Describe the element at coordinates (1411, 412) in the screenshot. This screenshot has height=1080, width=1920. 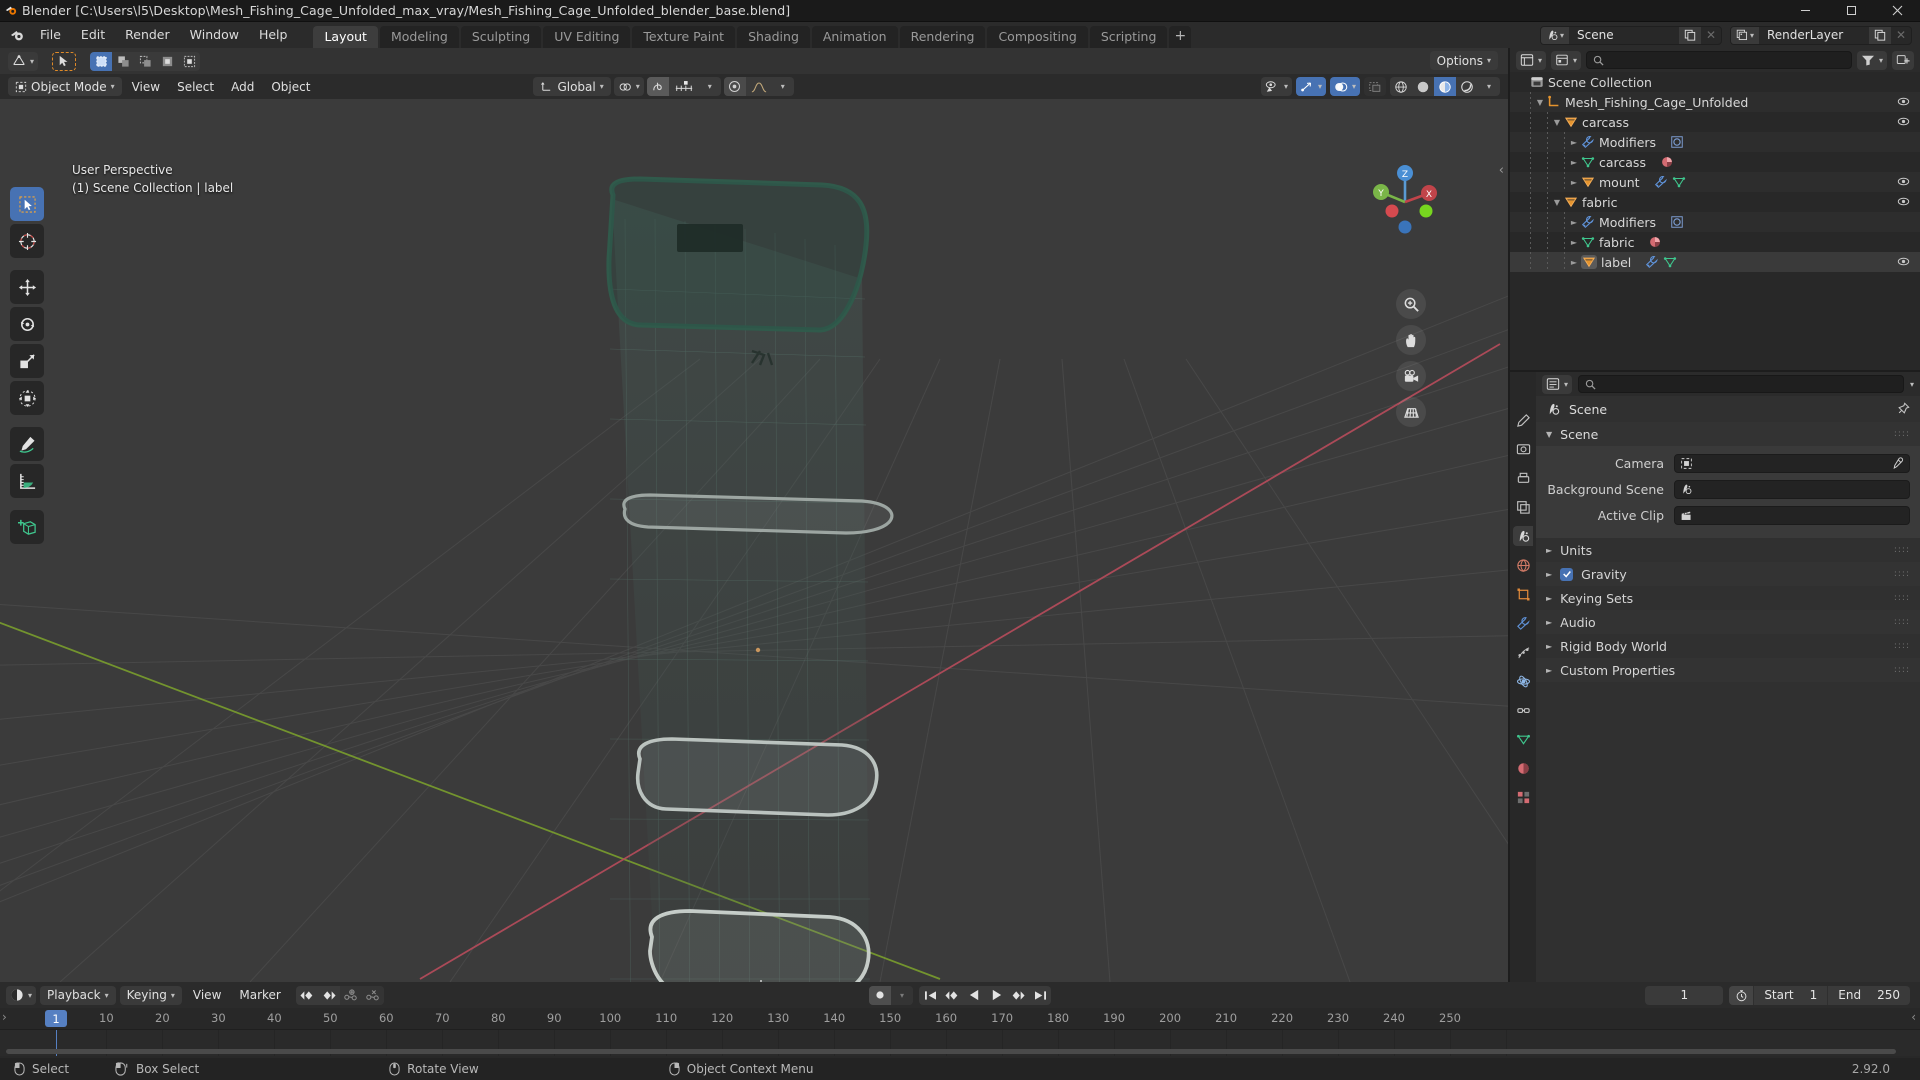
I see `toggle-orthographic-button` at that location.